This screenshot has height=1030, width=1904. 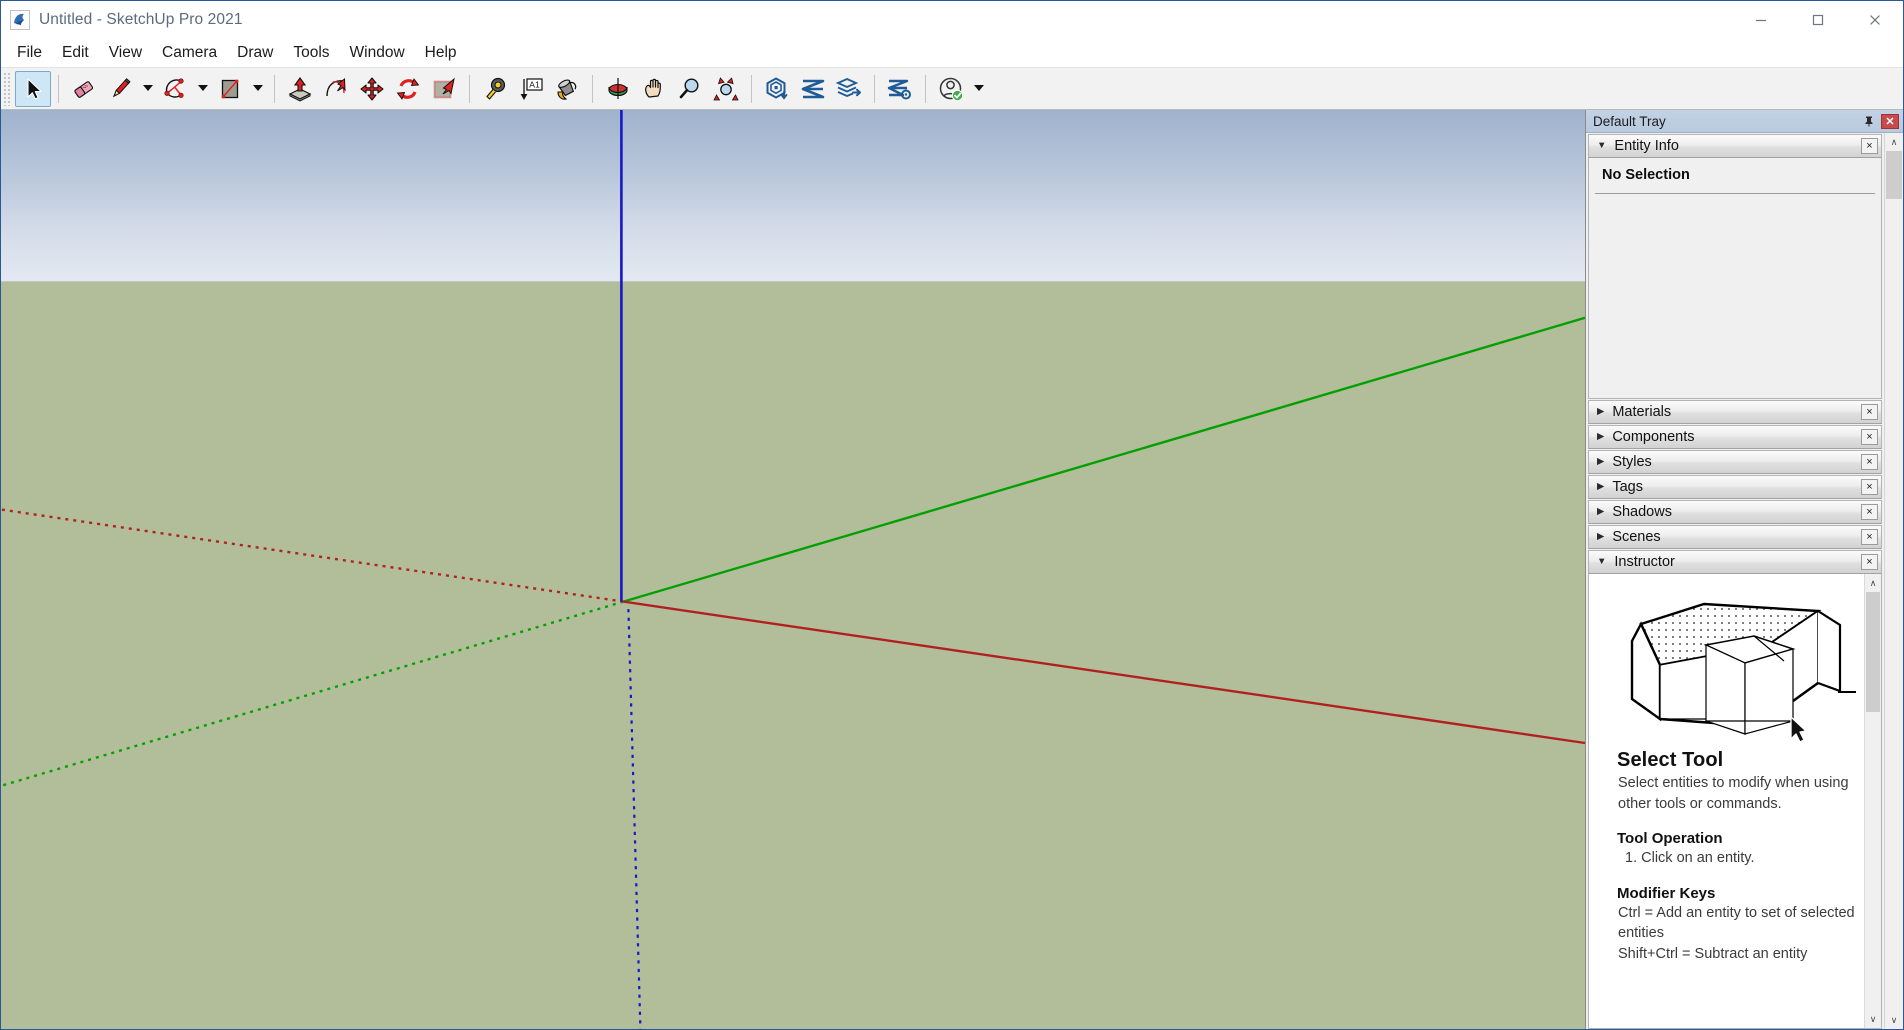 I want to click on magnifier-zoom-icon, so click(x=689, y=87).